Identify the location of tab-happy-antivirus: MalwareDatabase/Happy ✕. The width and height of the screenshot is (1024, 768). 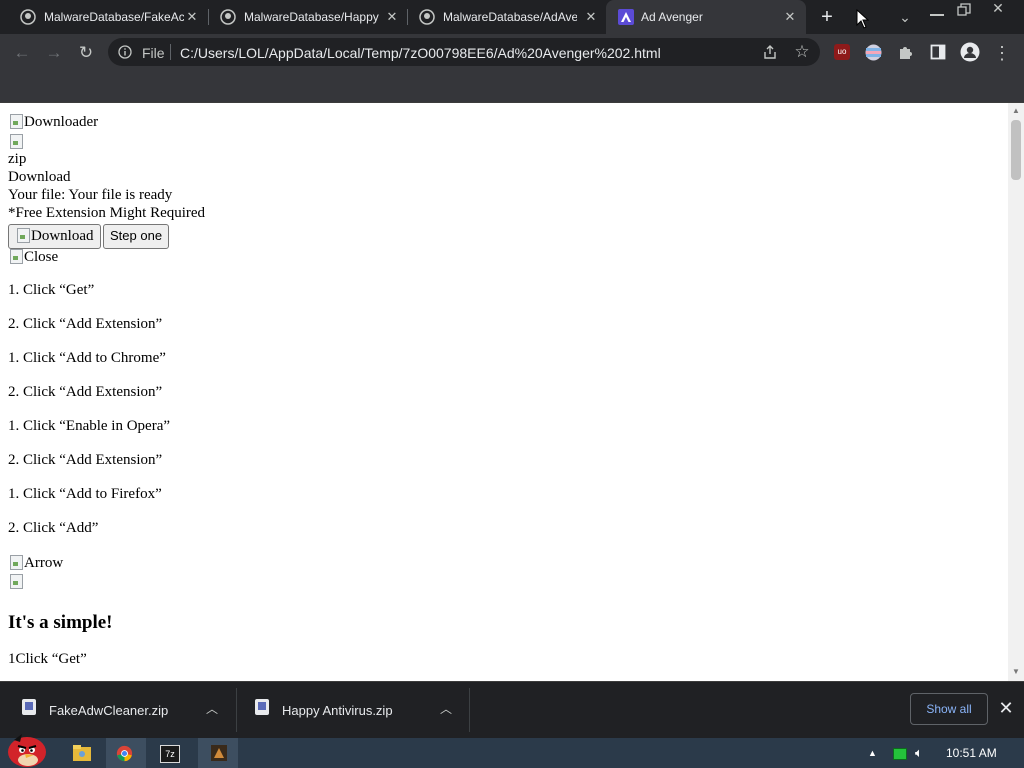
(308, 17).